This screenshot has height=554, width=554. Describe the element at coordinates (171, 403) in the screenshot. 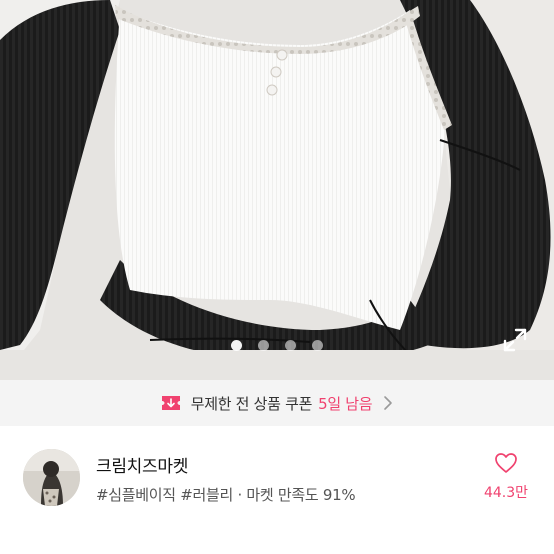

I see `coupon-ticket-icon` at that location.